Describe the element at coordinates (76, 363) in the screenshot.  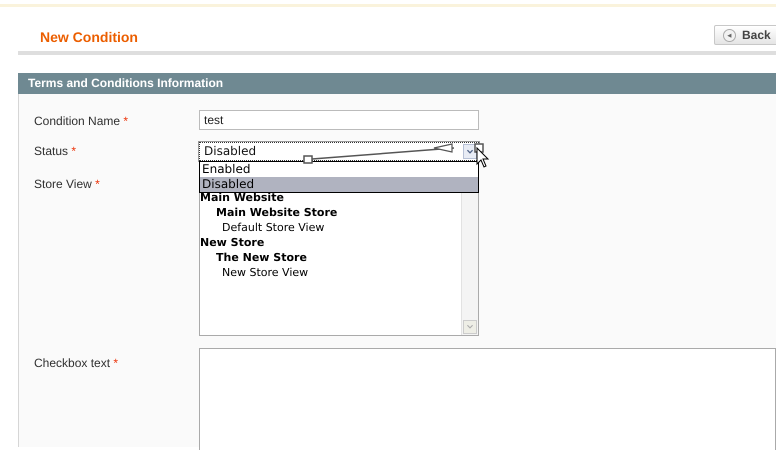
I see `field-label: Checkbox text *` at that location.